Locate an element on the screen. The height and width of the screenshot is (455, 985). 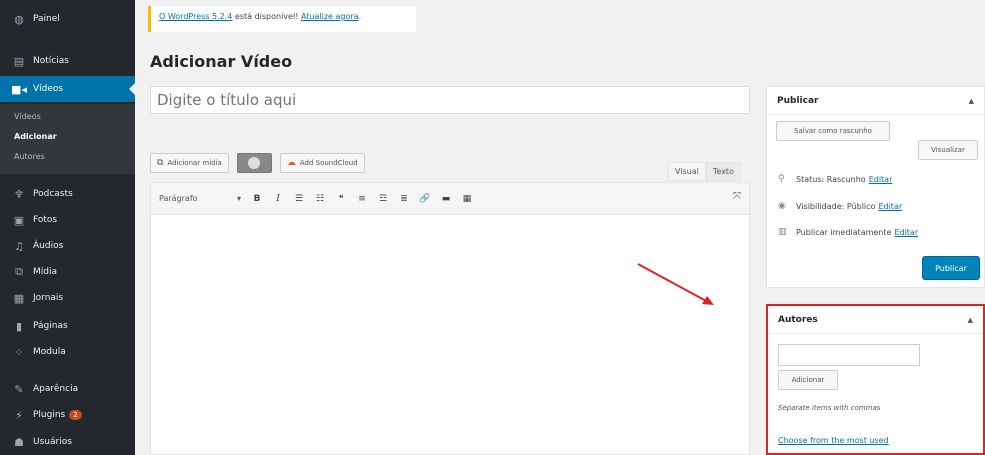
submenu-item-autores: Autores is located at coordinates (29, 156).